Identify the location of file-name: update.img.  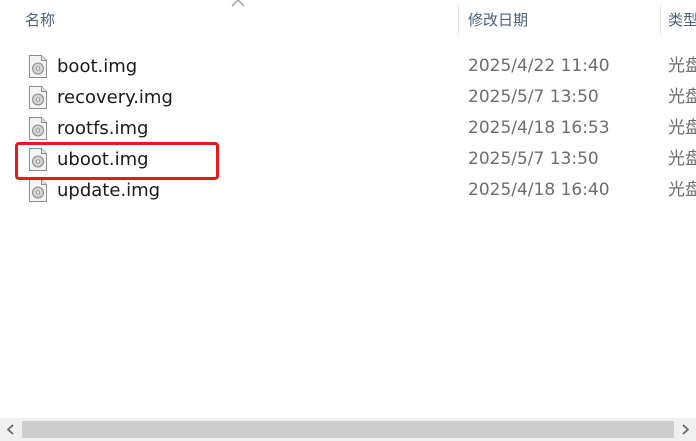
(109, 190).